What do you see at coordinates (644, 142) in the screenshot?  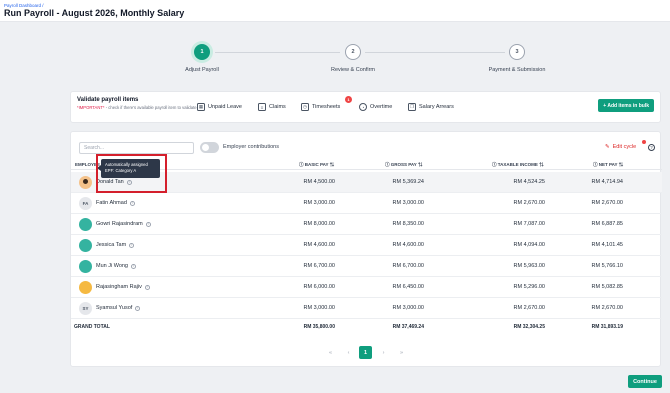 I see `notification-dot` at bounding box center [644, 142].